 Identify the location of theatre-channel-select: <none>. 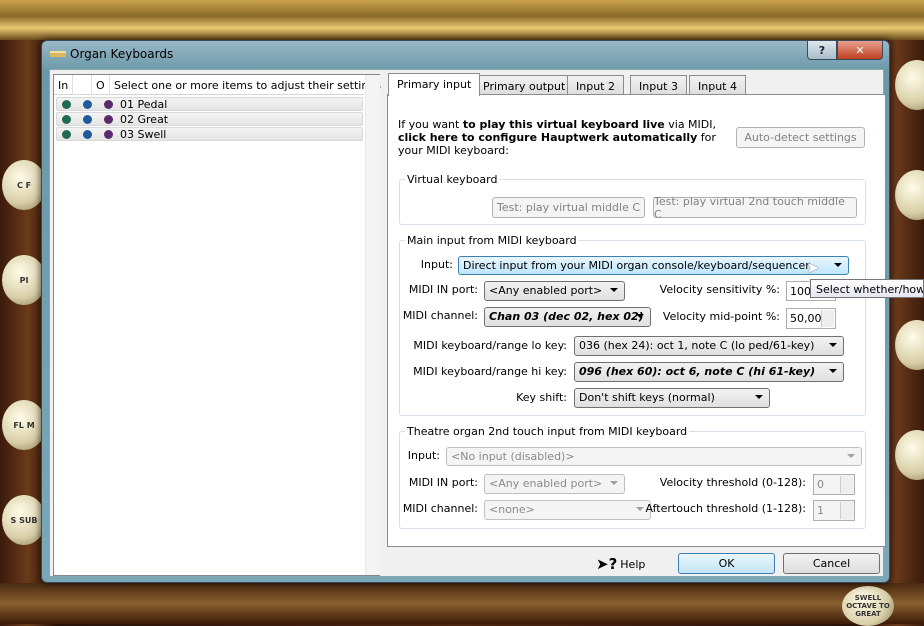
(567, 510).